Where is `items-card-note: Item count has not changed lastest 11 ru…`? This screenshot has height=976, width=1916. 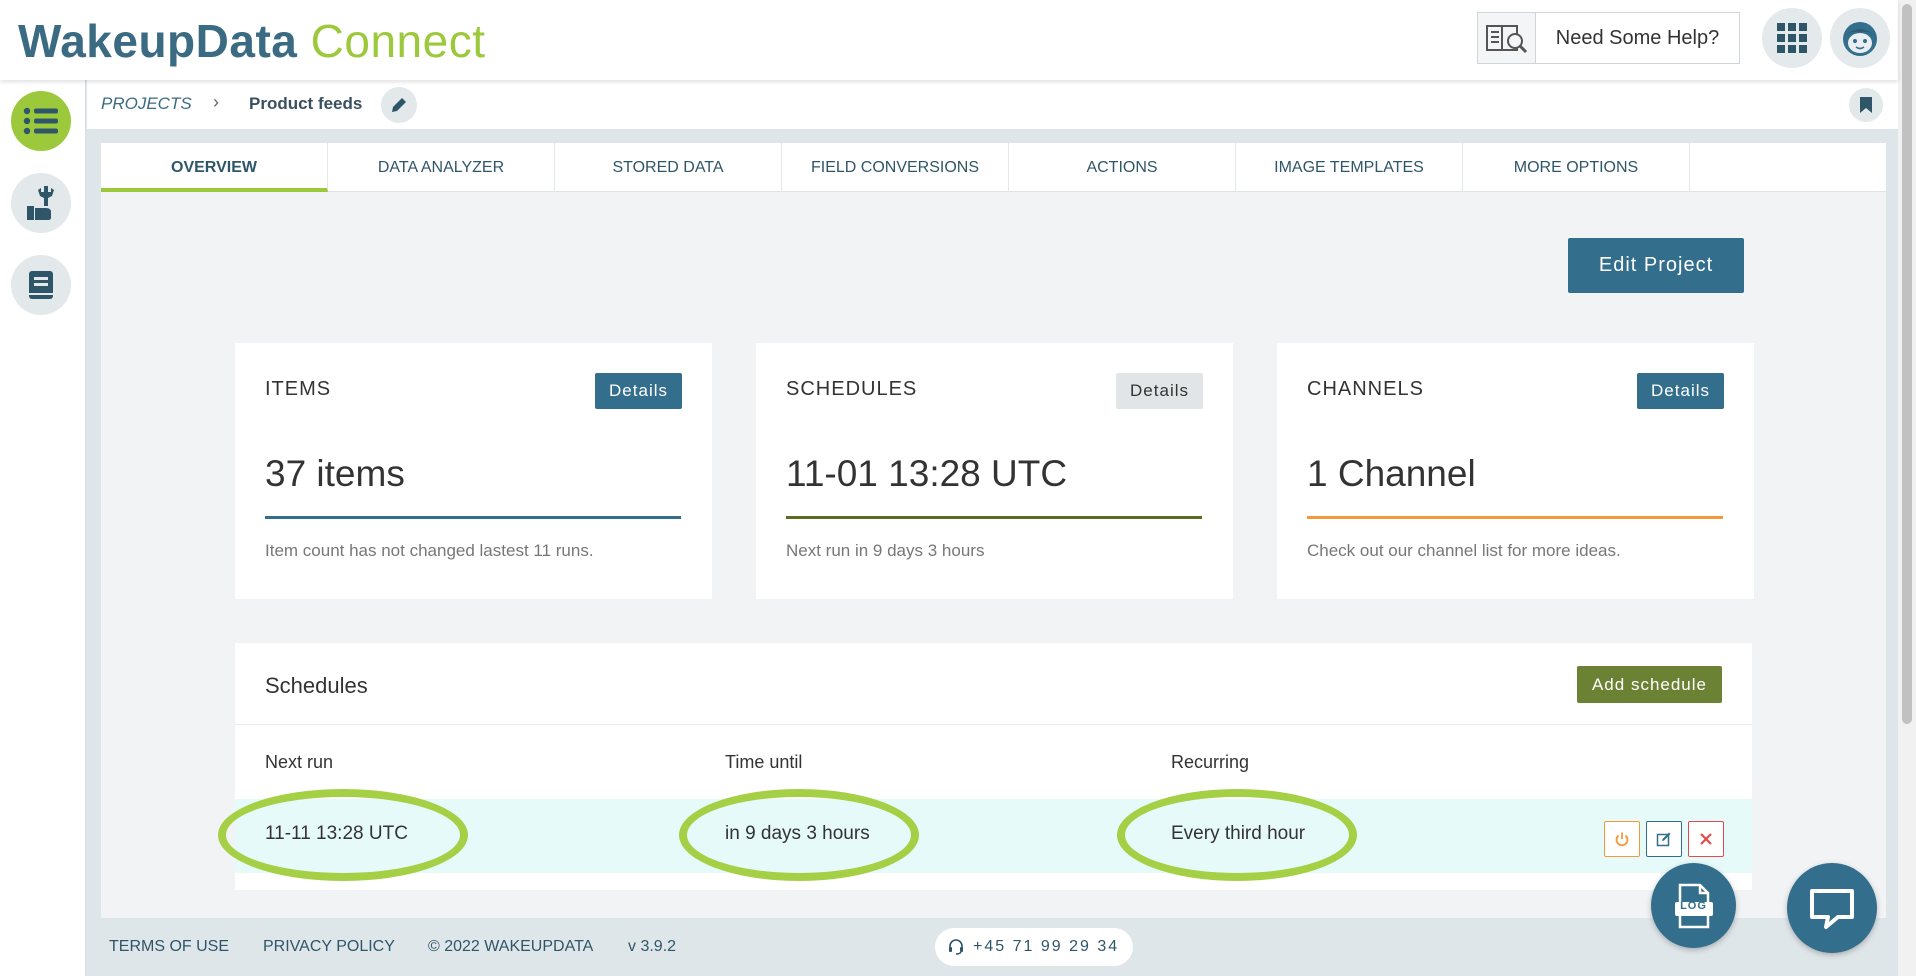 items-card-note: Item count has not changed lastest 11 ru… is located at coordinates (429, 550).